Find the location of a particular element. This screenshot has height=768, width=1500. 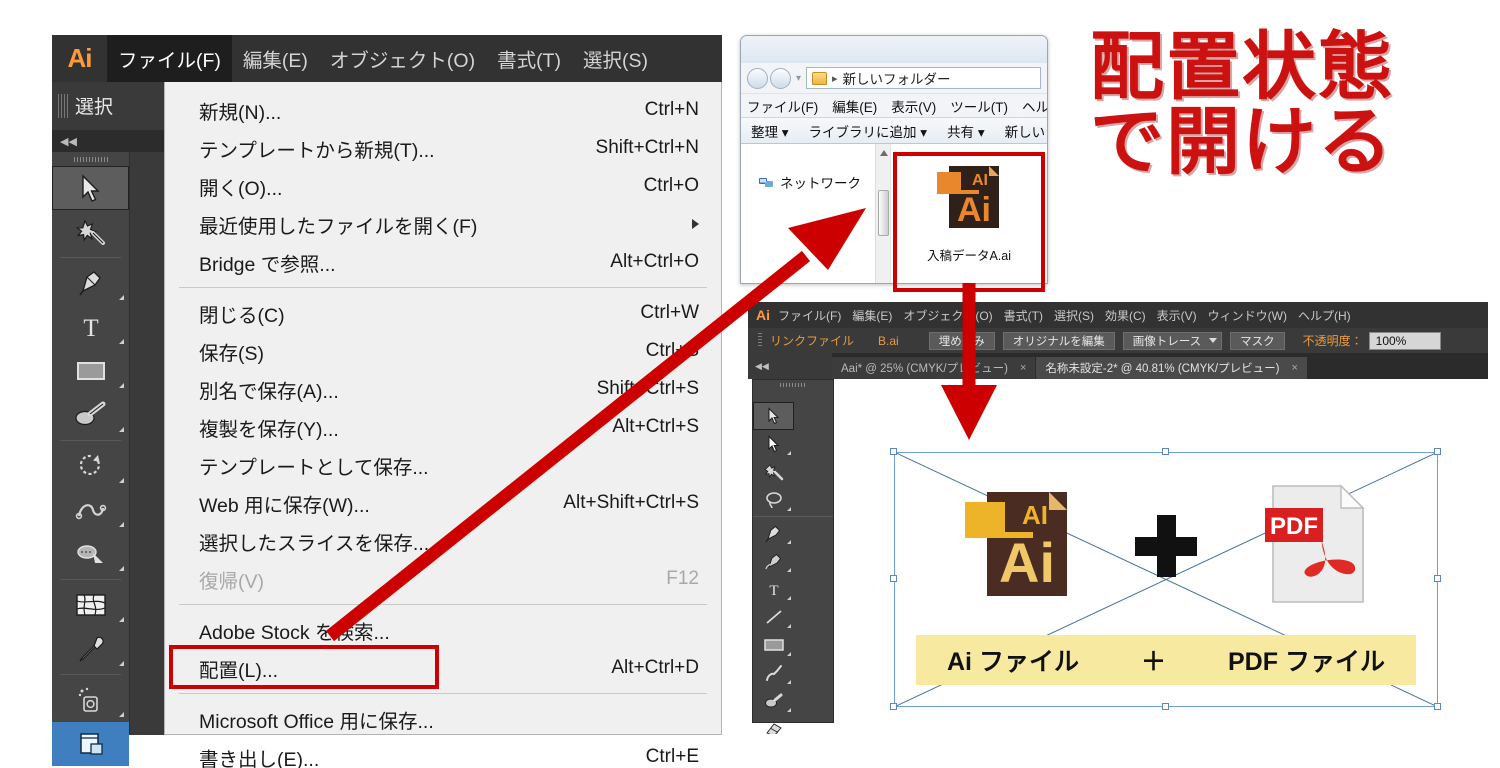

doc-menu-view: 表示(V) is located at coordinates (1177, 315).